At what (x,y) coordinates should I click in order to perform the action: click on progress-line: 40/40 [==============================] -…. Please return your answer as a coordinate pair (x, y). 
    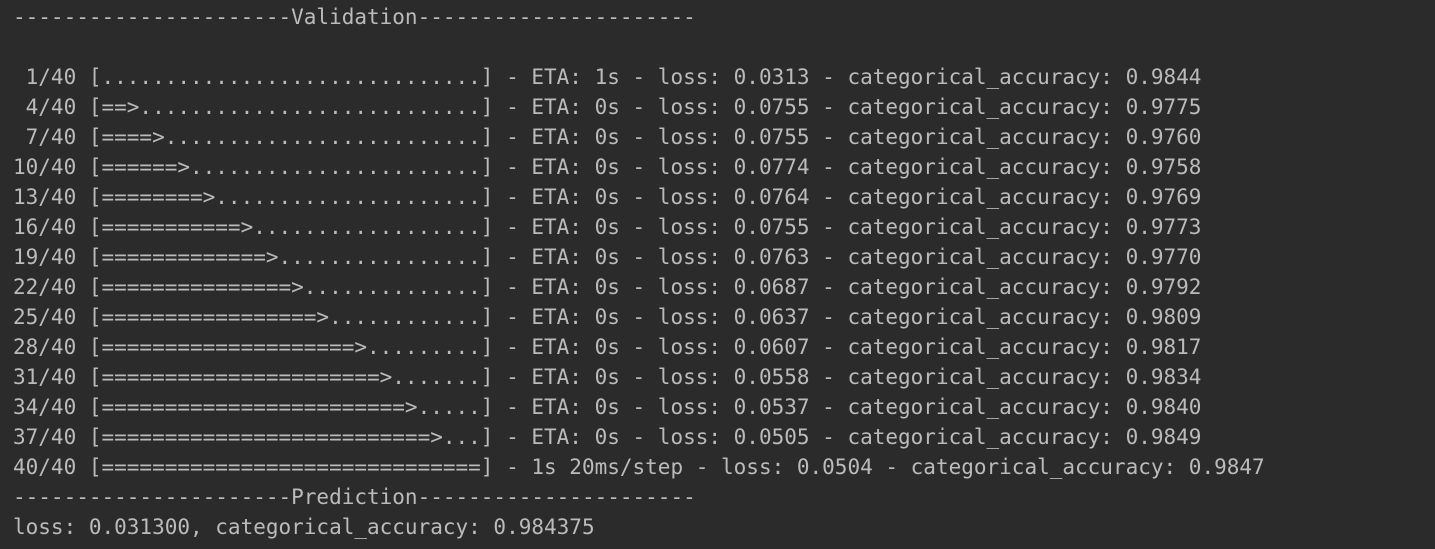
    Looking at the image, I should click on (639, 467).